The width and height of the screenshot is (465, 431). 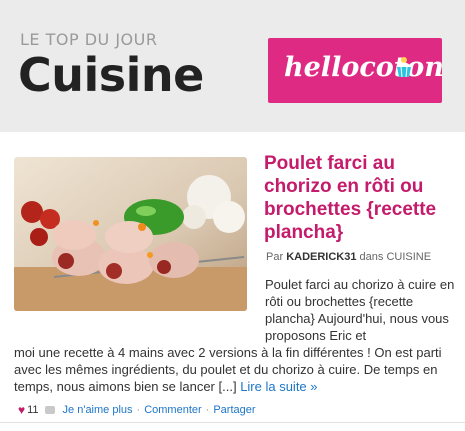 I want to click on comment-bubble-icon, so click(x=49, y=410).